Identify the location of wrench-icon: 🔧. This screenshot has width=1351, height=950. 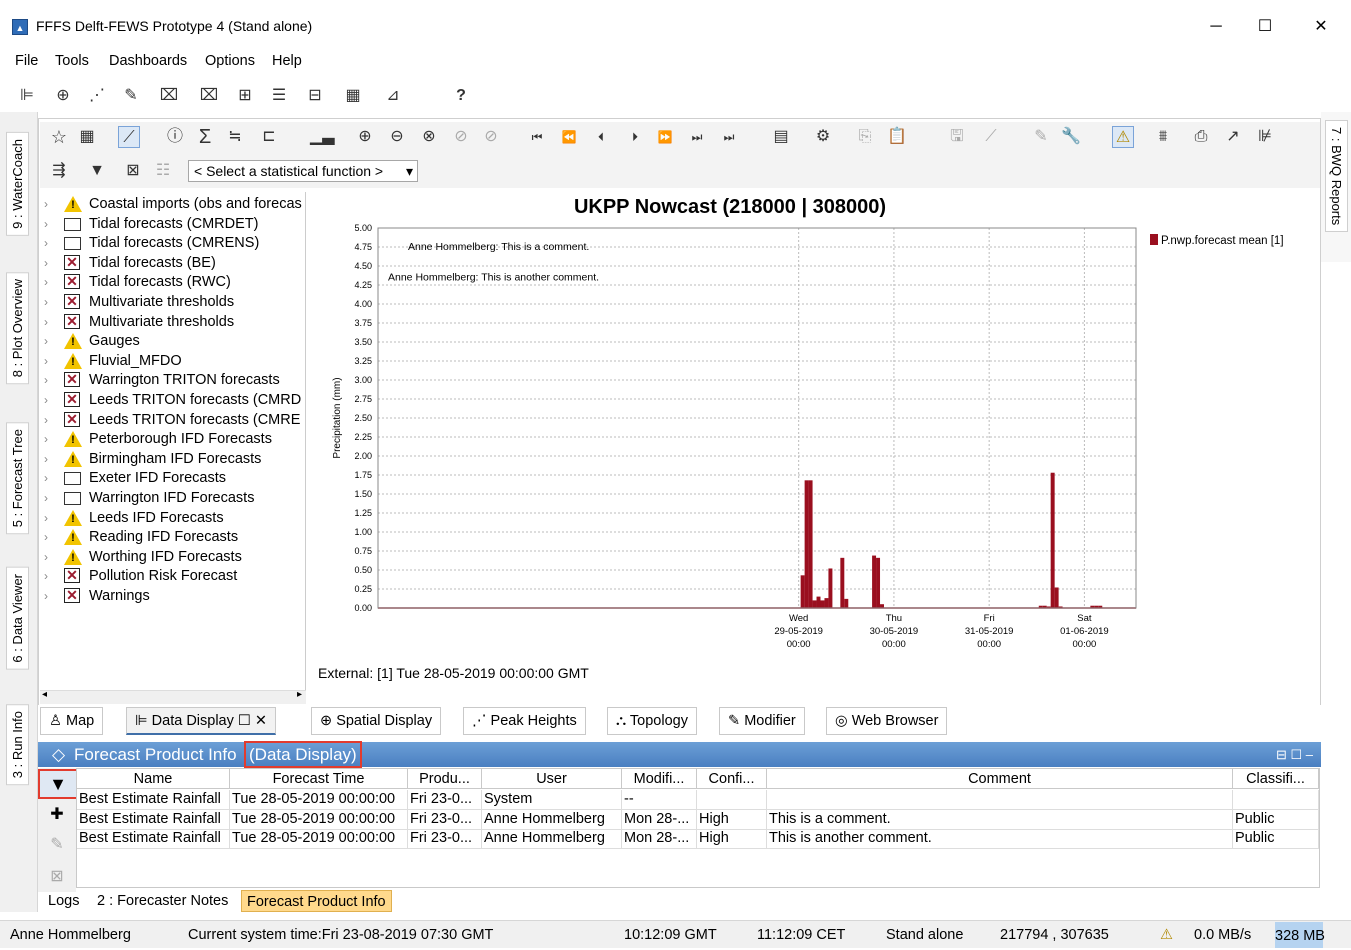
(1071, 137).